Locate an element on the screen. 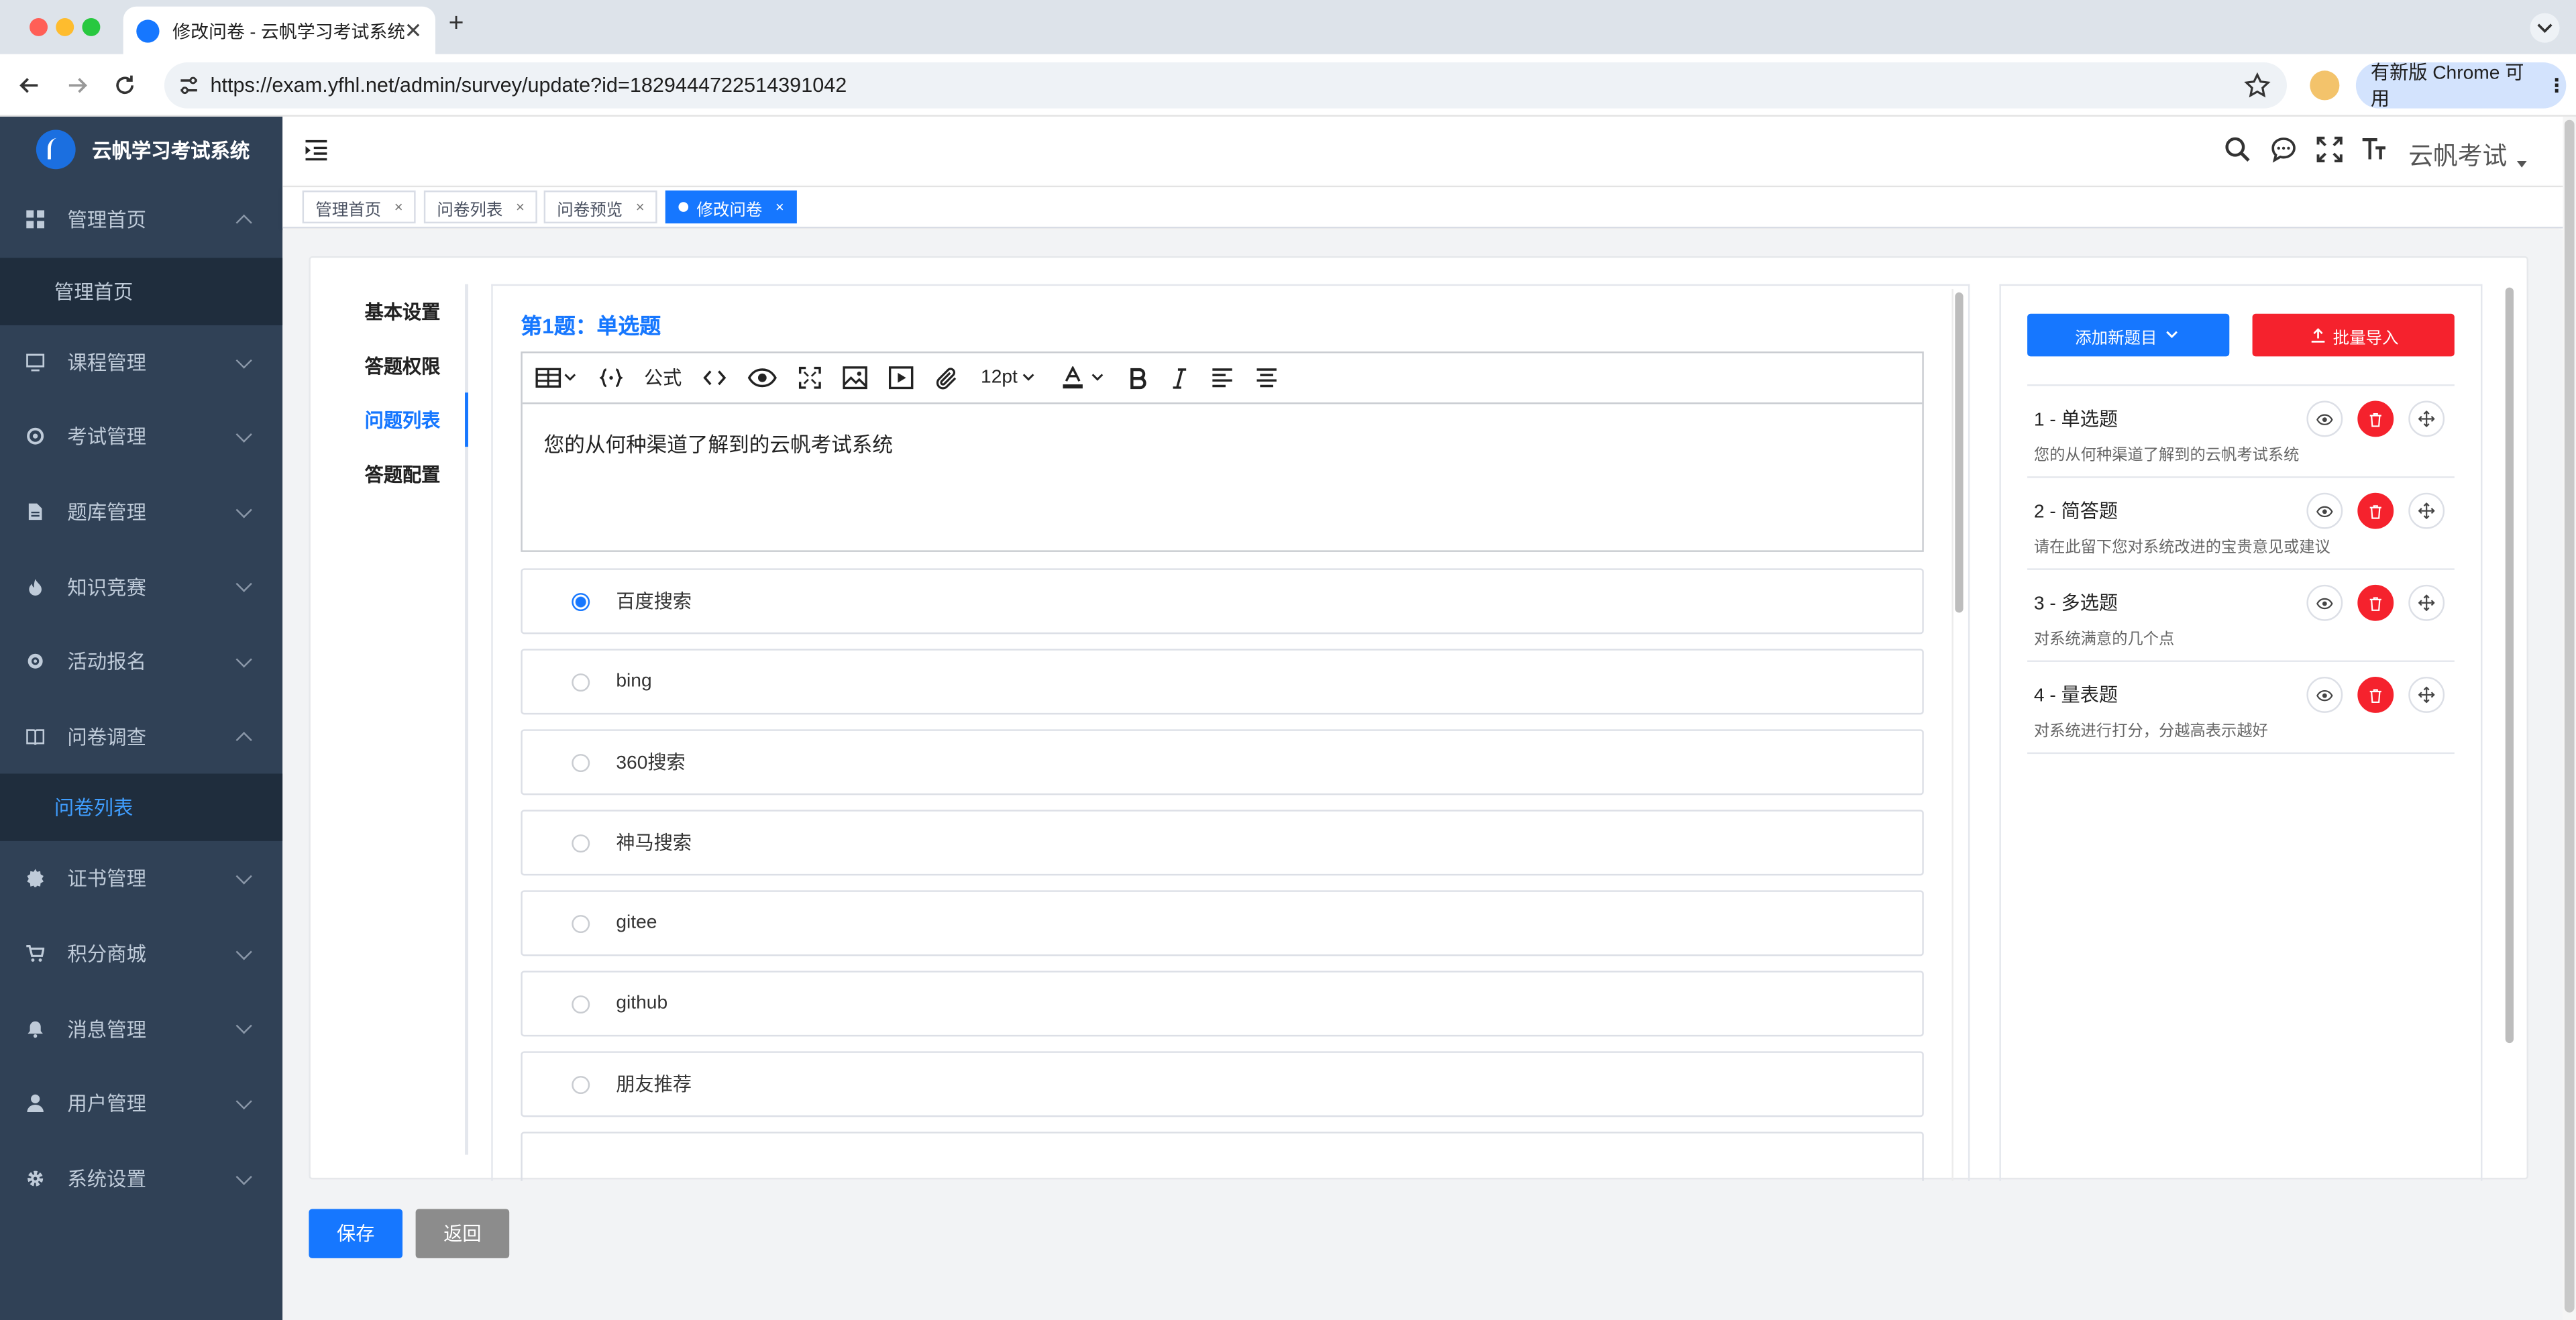 The width and height of the screenshot is (2576, 1320). option-row: github is located at coordinates (1222, 1004).